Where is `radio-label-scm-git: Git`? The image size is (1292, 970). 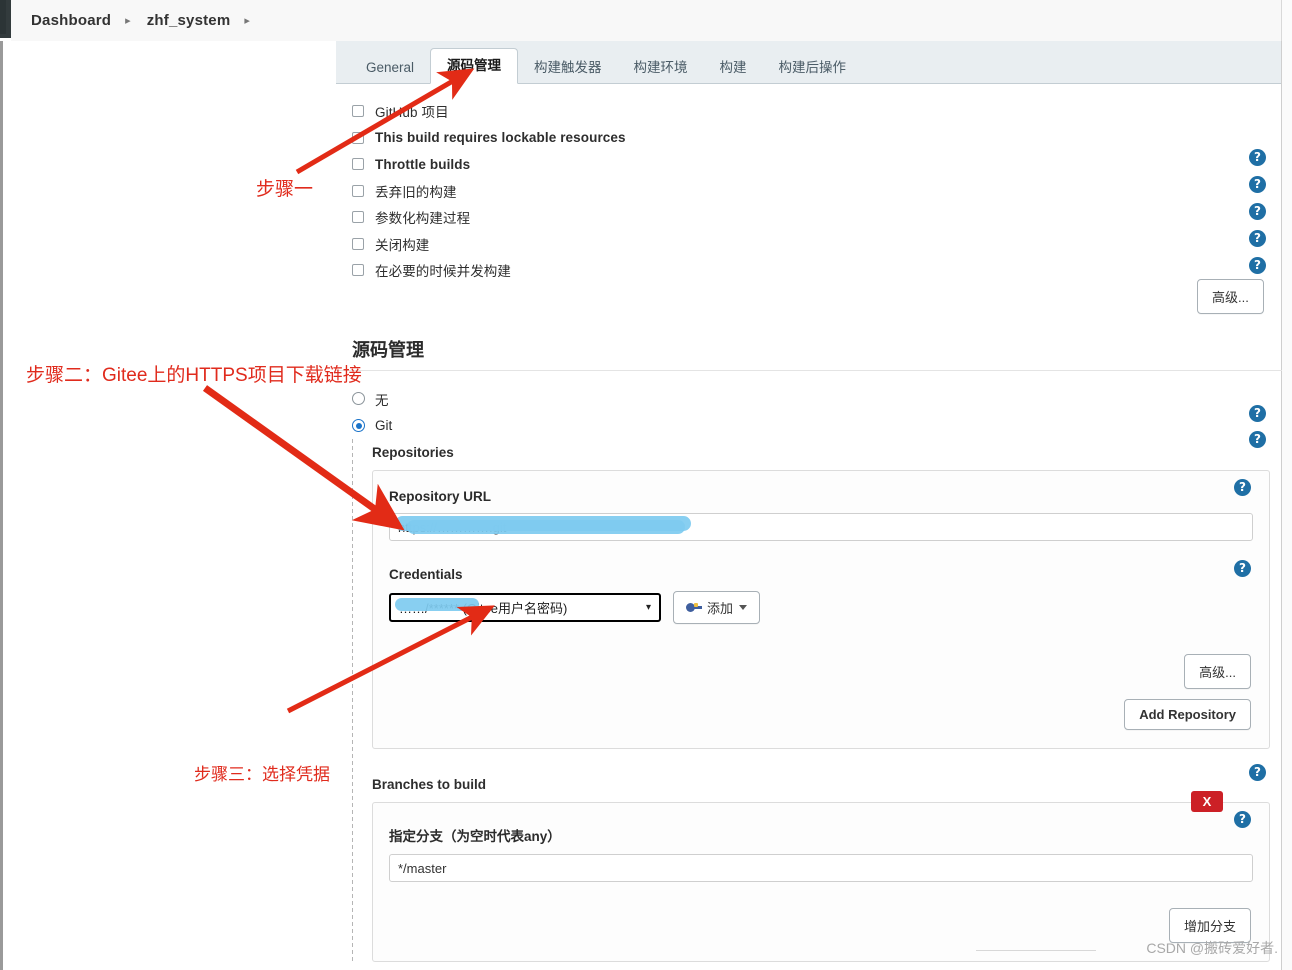 radio-label-scm-git: Git is located at coordinates (384, 425).